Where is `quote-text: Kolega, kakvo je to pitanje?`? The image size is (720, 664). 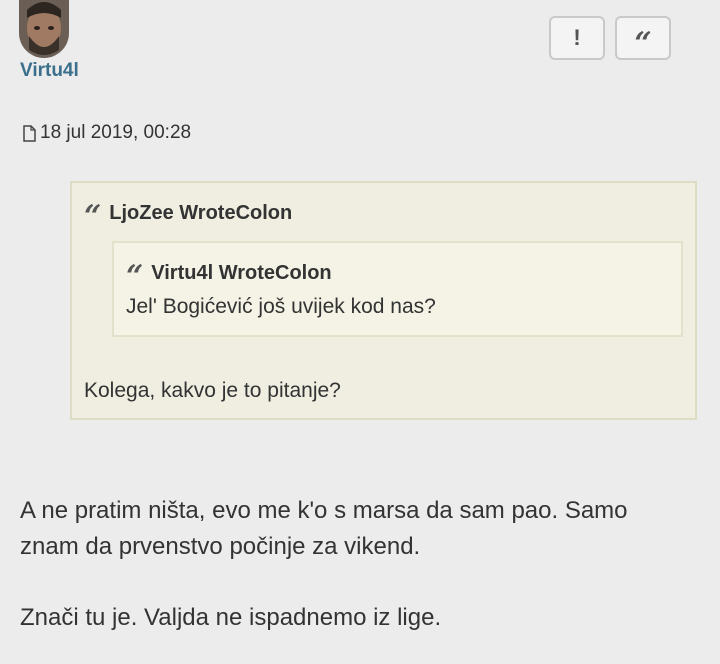
quote-text: Kolega, kakvo je to pitanje? is located at coordinates (212, 390).